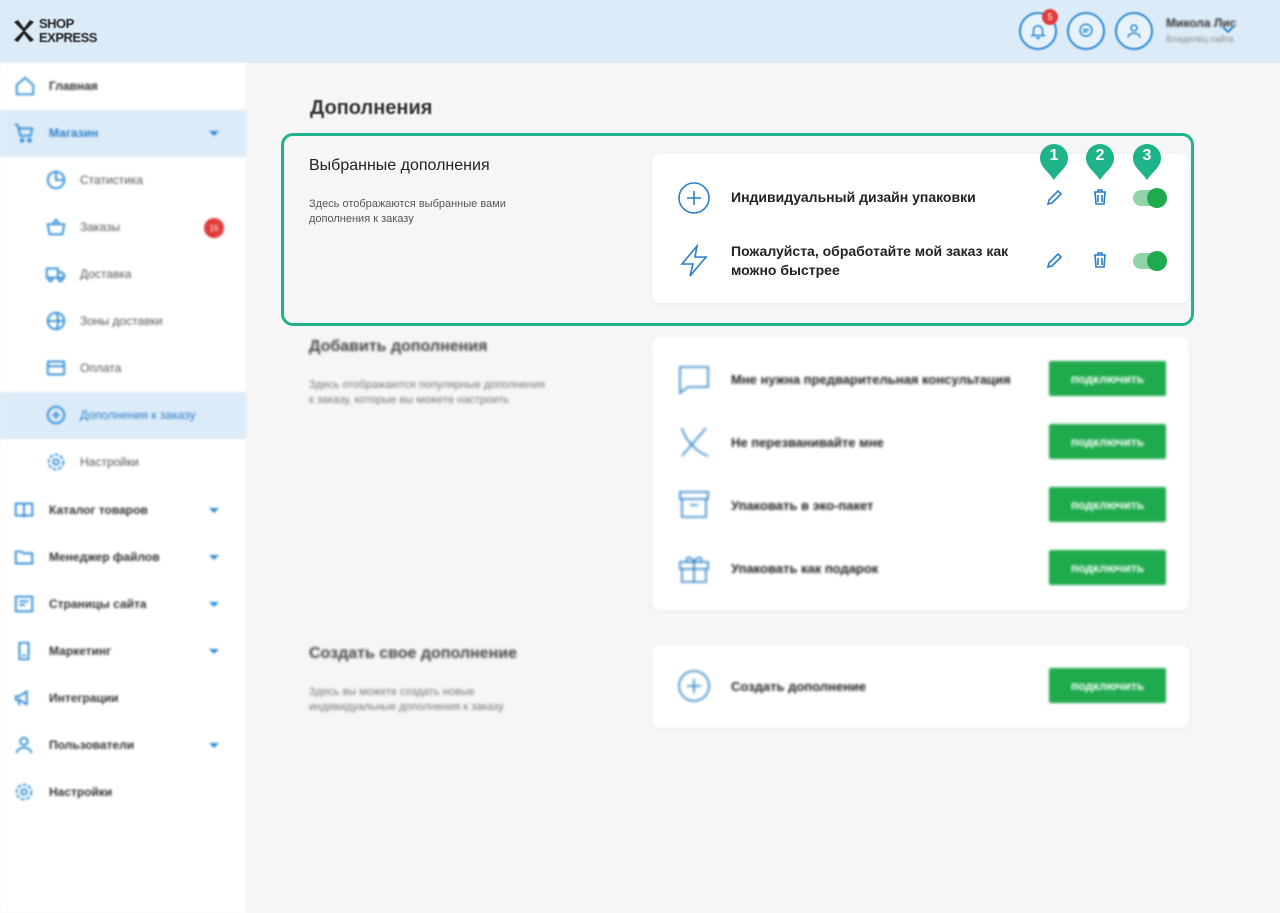 The height and width of the screenshot is (913, 1280). I want to click on sidebar-item-site-pages: Страницы сайта, so click(123, 604).